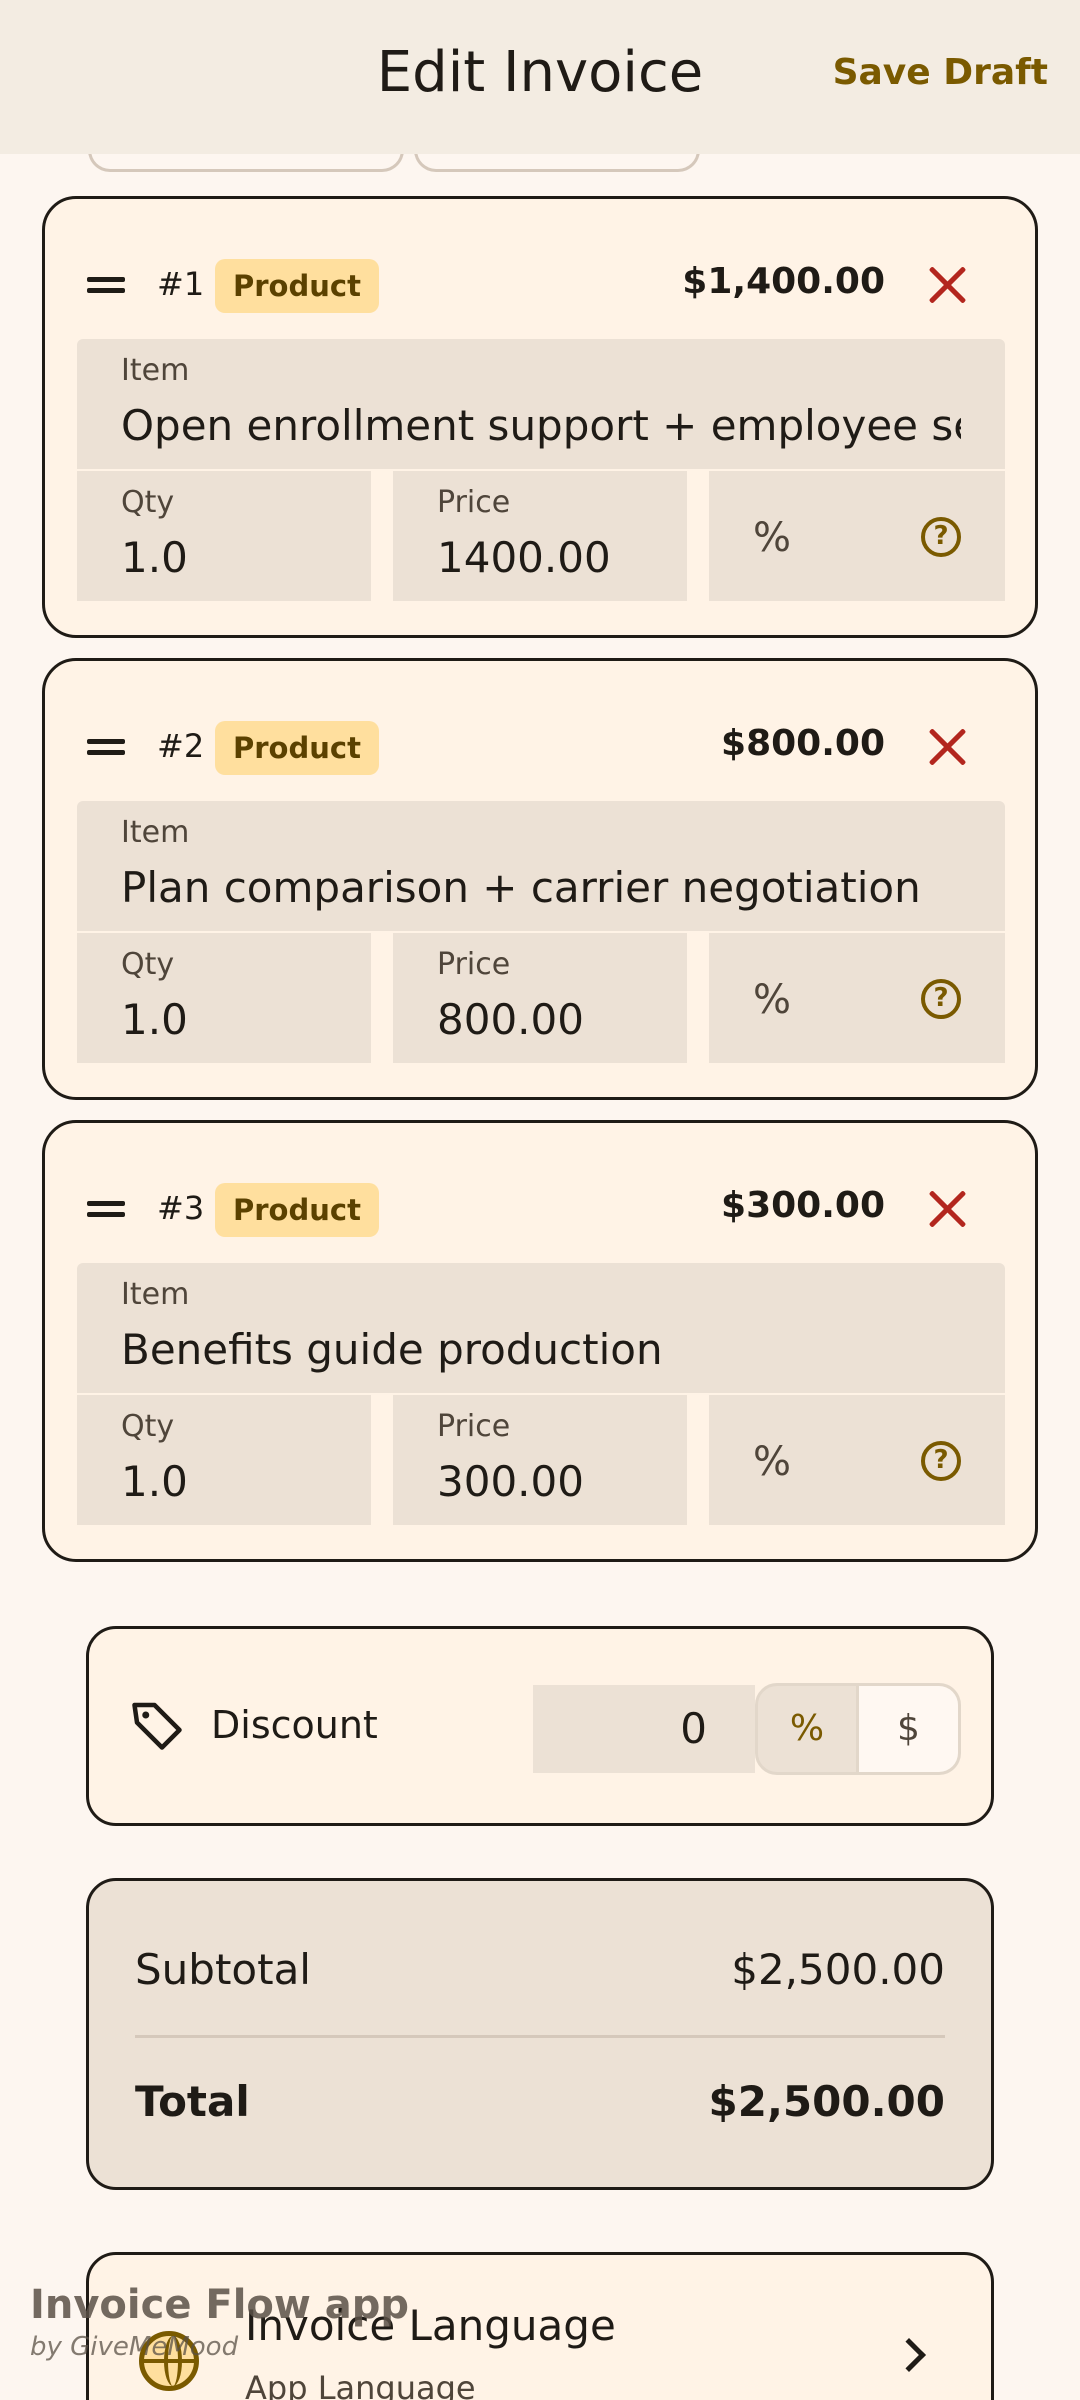 The height and width of the screenshot is (2400, 1080). Describe the element at coordinates (294, 1725) in the screenshot. I see `discount-label: Discount` at that location.